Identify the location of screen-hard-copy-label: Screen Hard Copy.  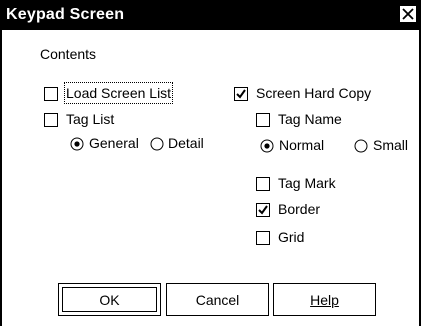
(314, 93).